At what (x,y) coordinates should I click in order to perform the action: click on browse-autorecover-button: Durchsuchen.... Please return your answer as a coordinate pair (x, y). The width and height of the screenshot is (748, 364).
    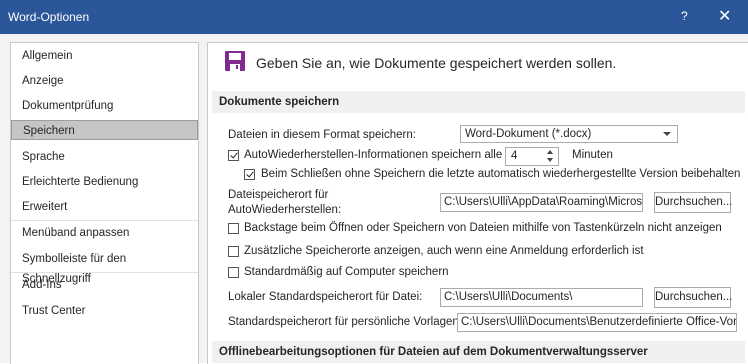
    Looking at the image, I should click on (693, 202).